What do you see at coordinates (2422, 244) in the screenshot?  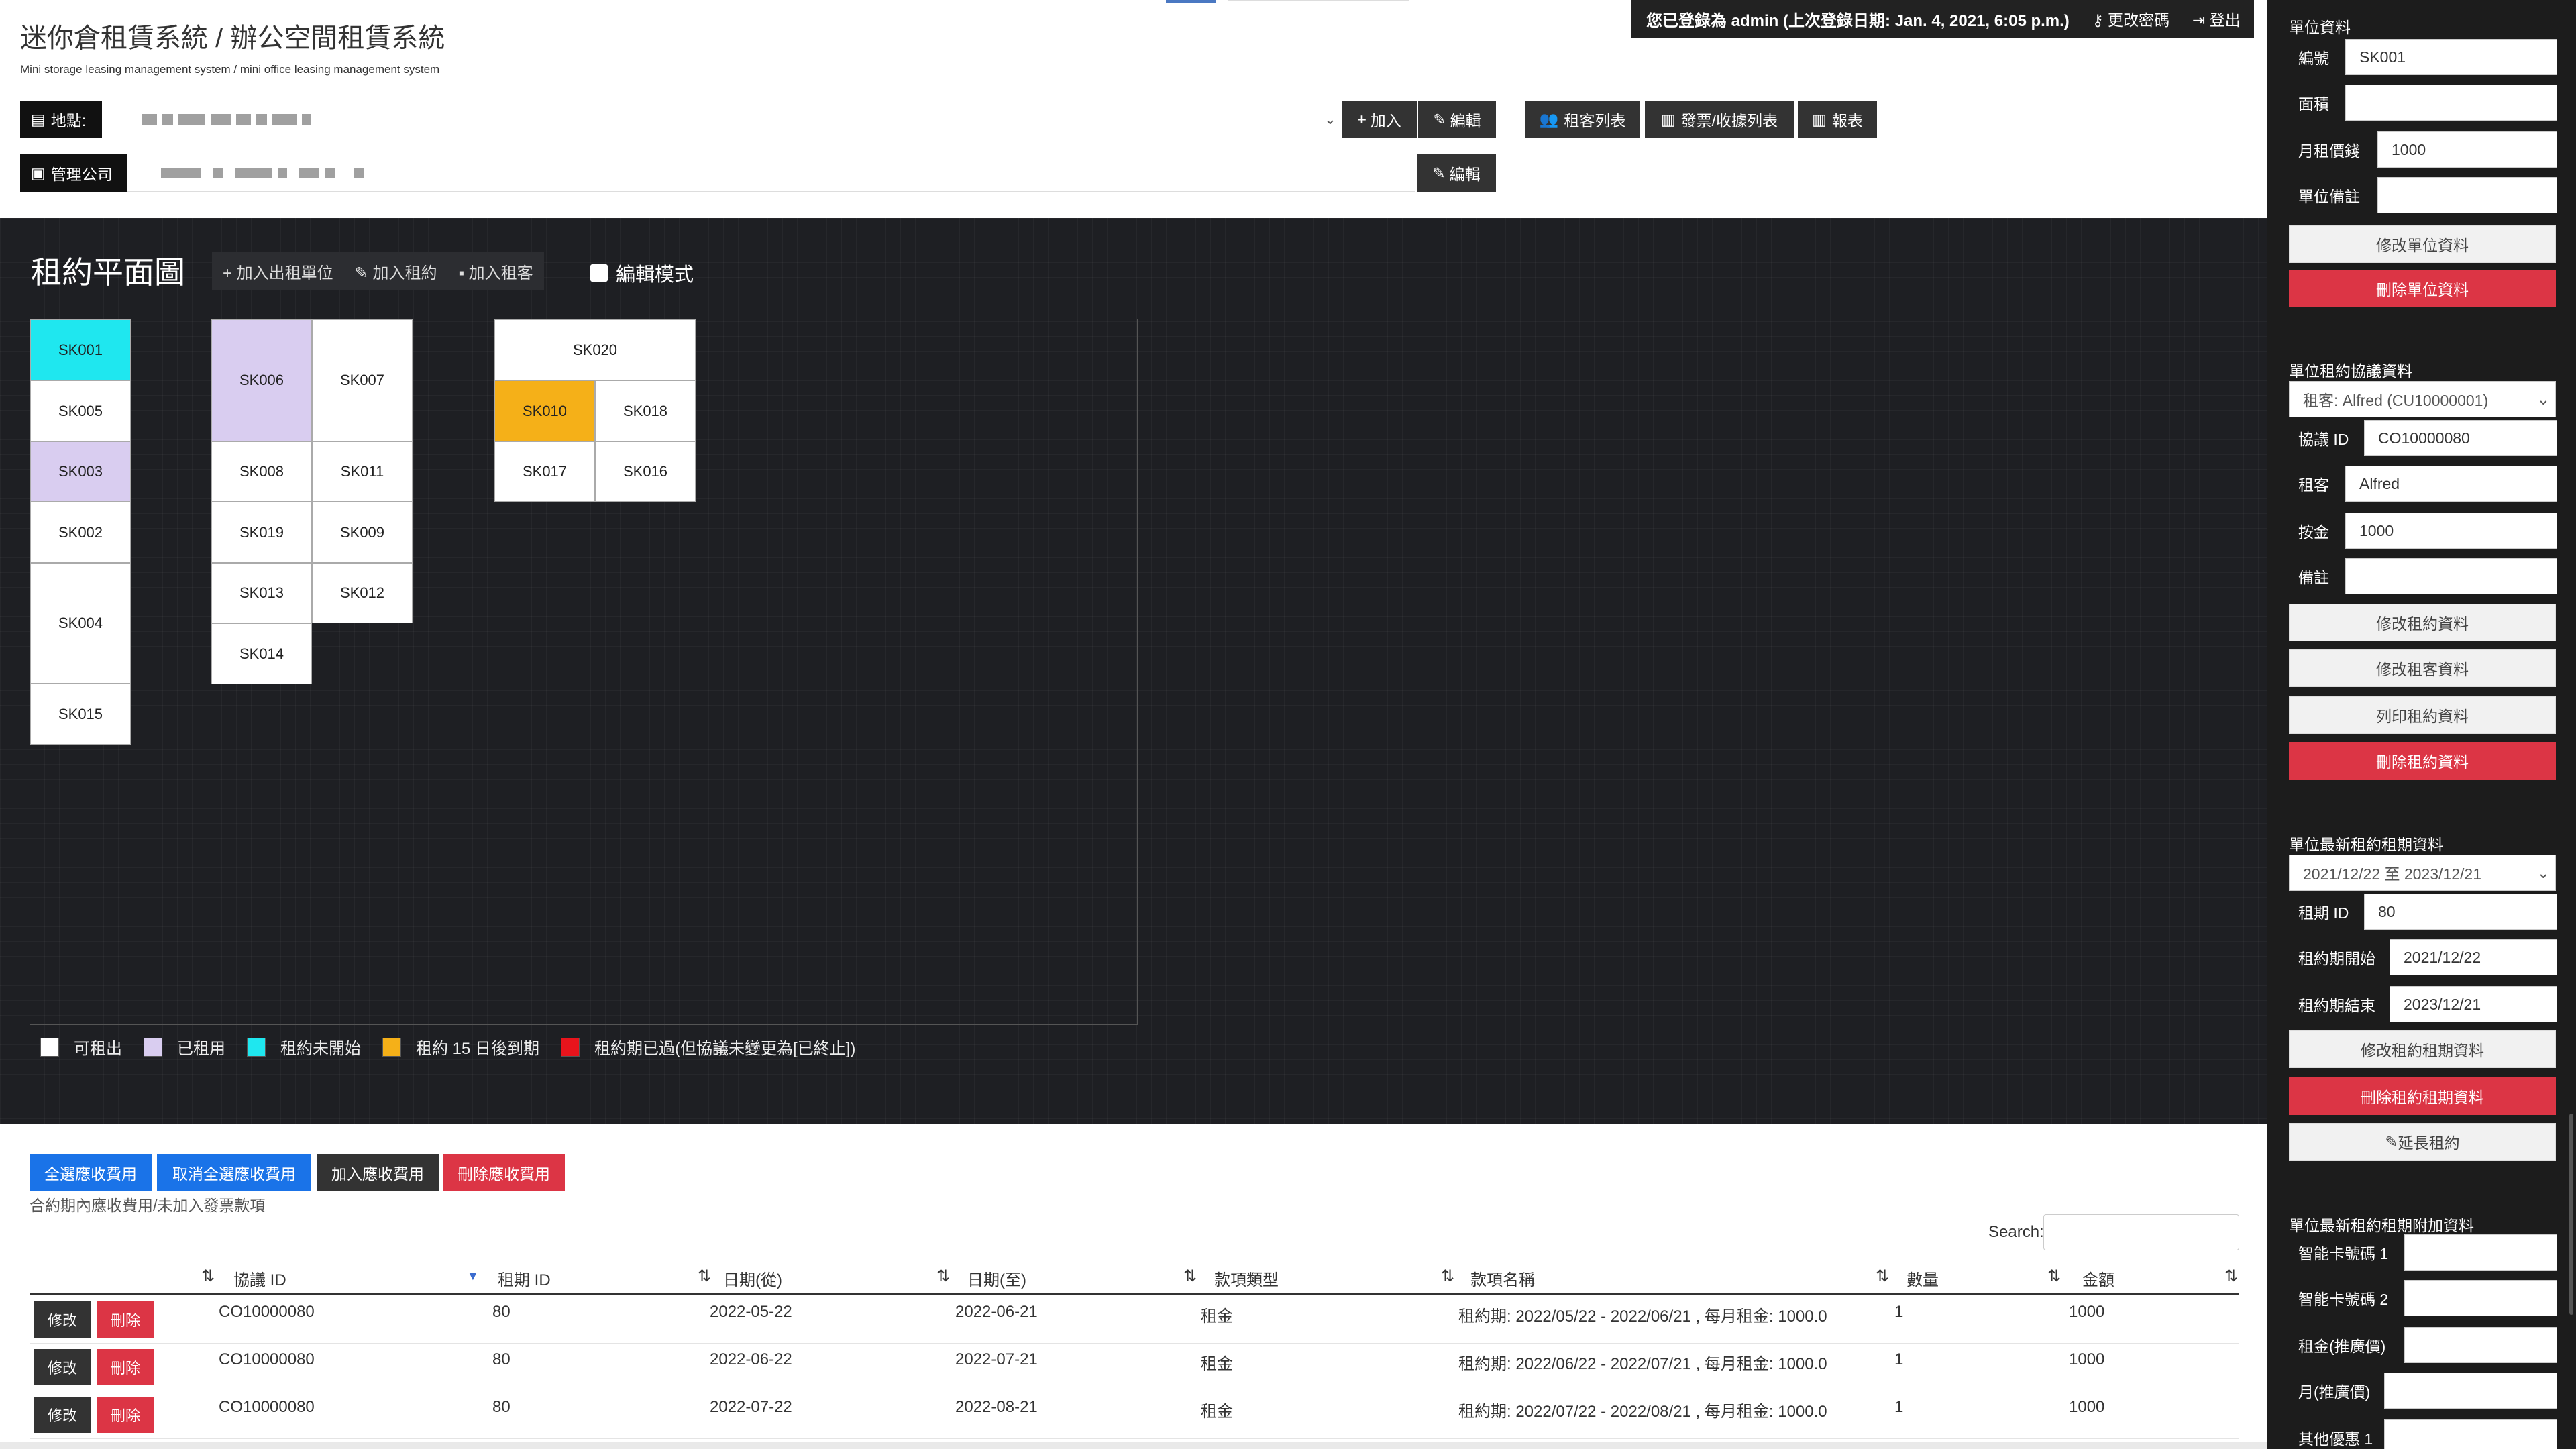 I see `modify-unit-button: 修改單位資料` at bounding box center [2422, 244].